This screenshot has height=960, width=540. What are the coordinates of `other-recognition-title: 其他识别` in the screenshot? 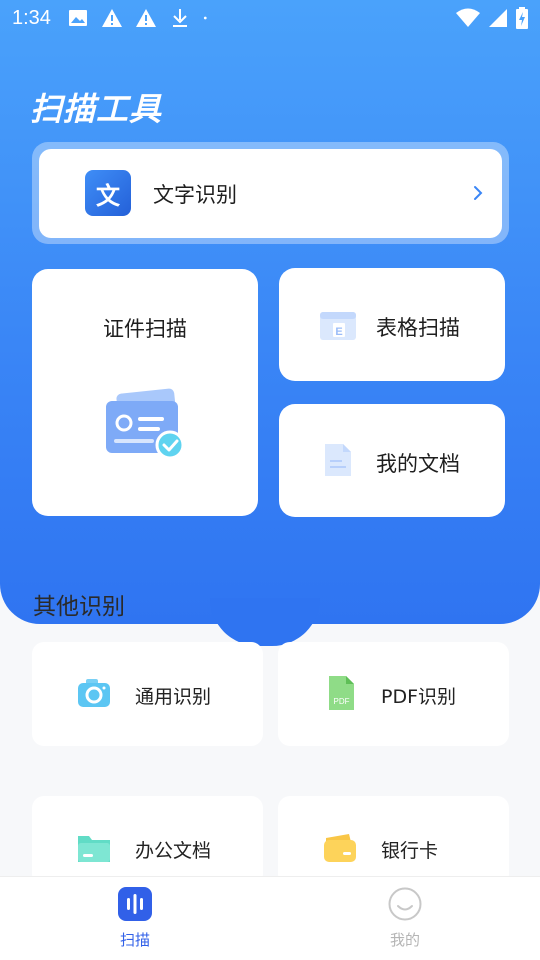 It's located at (79, 607).